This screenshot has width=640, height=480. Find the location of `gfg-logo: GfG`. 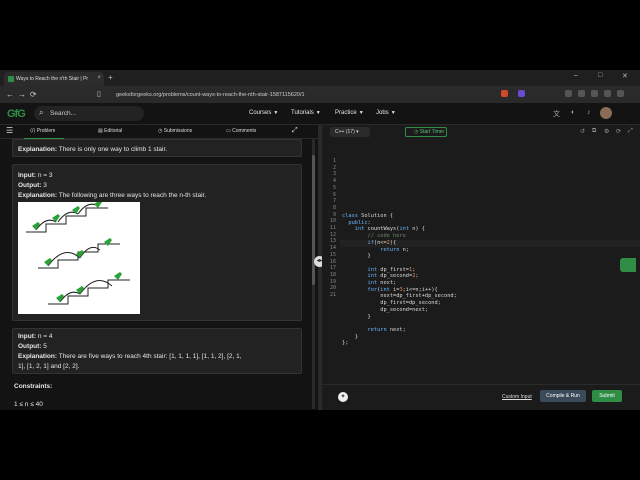

gfg-logo: GfG is located at coordinates (16, 114).